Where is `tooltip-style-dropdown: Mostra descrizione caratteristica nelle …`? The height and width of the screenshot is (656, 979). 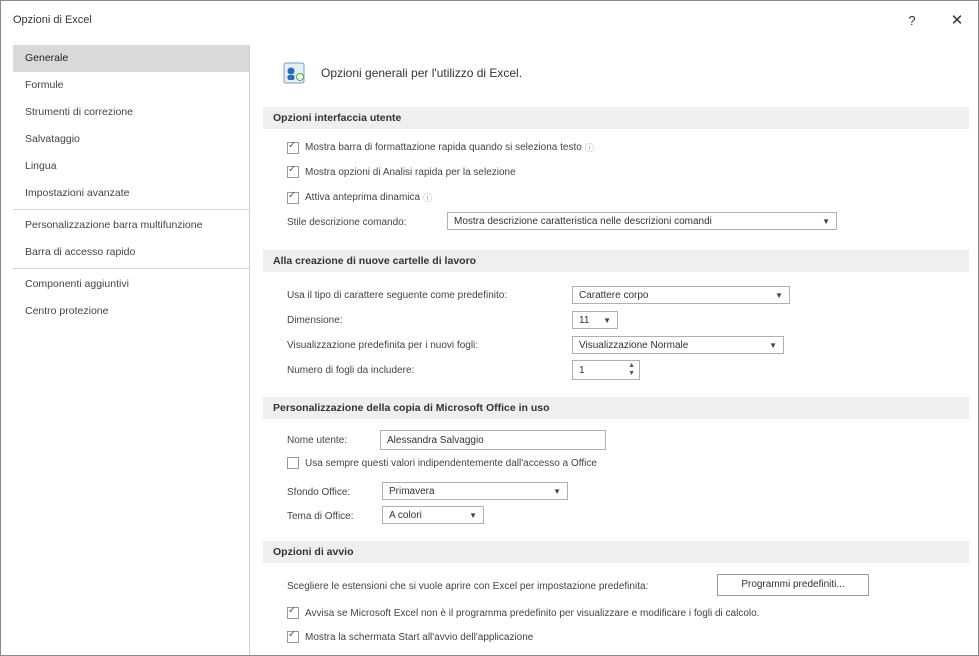
tooltip-style-dropdown: Mostra descrizione caratteristica nelle … is located at coordinates (642, 221).